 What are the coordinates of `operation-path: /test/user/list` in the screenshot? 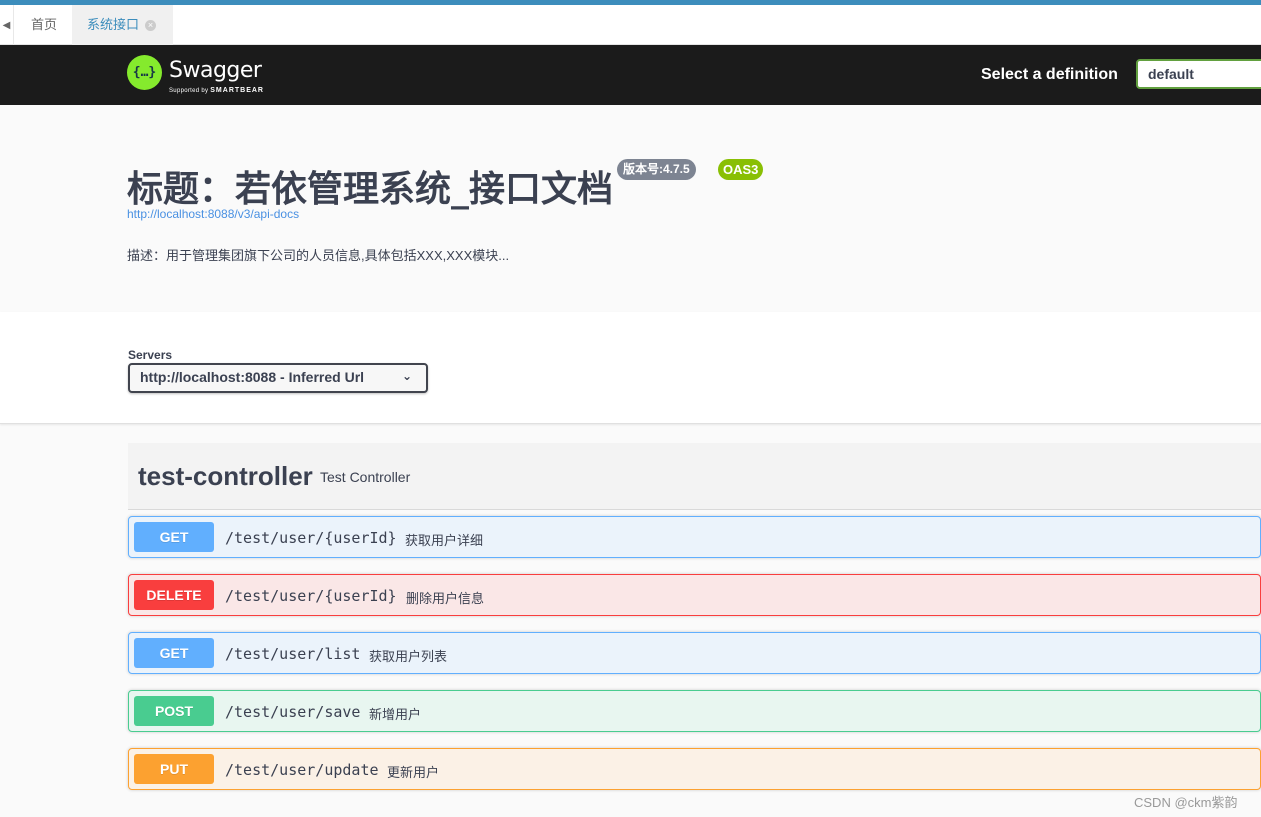 It's located at (293, 654).